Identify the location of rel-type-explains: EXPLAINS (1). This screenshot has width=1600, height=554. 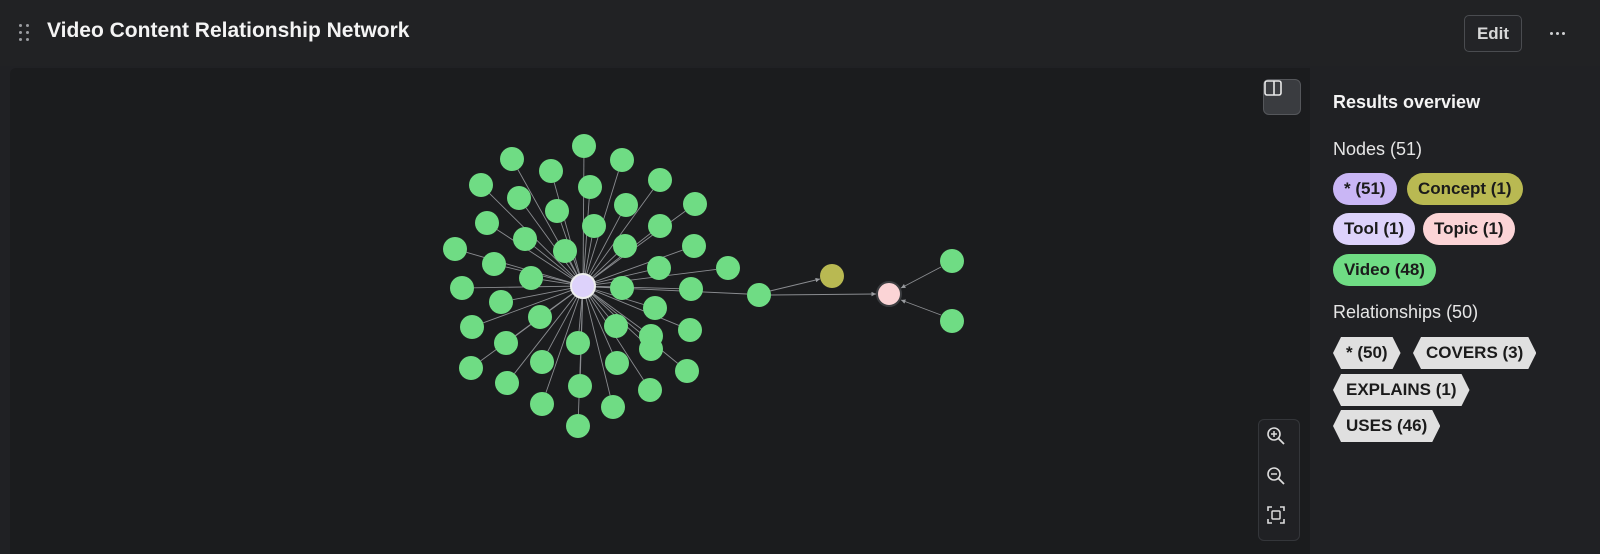
(1401, 390).